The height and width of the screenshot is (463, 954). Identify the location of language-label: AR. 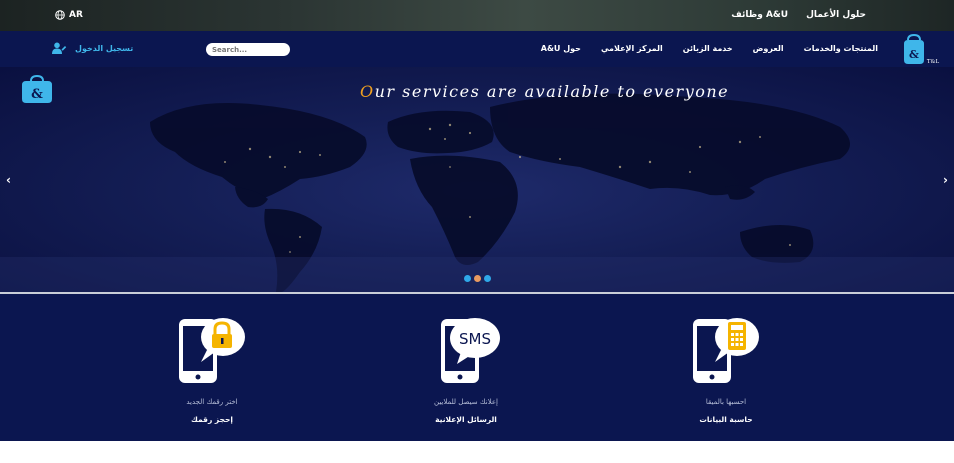
(76, 15).